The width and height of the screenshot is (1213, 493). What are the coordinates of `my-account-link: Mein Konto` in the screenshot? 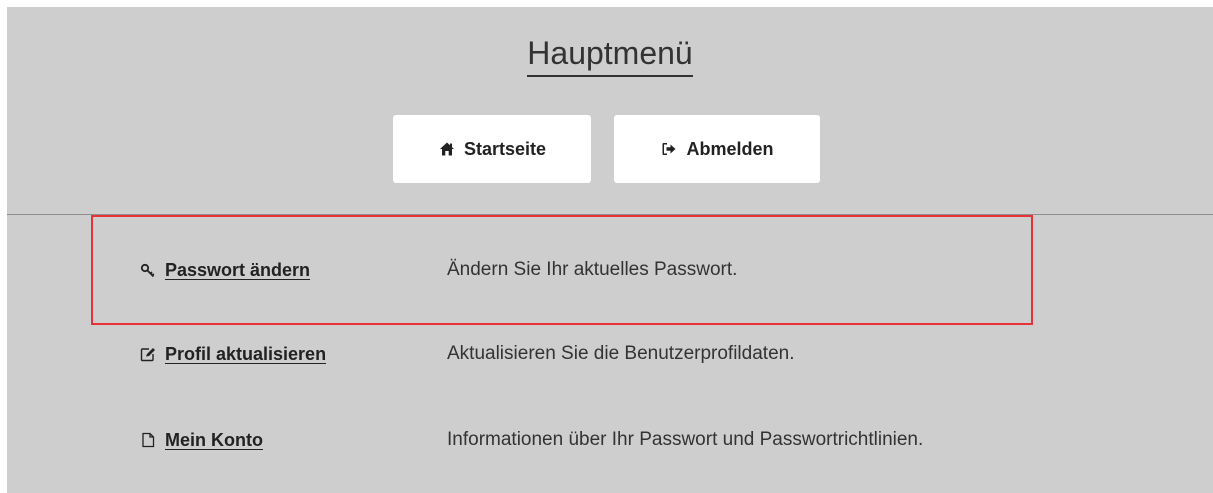 It's located at (201, 440).